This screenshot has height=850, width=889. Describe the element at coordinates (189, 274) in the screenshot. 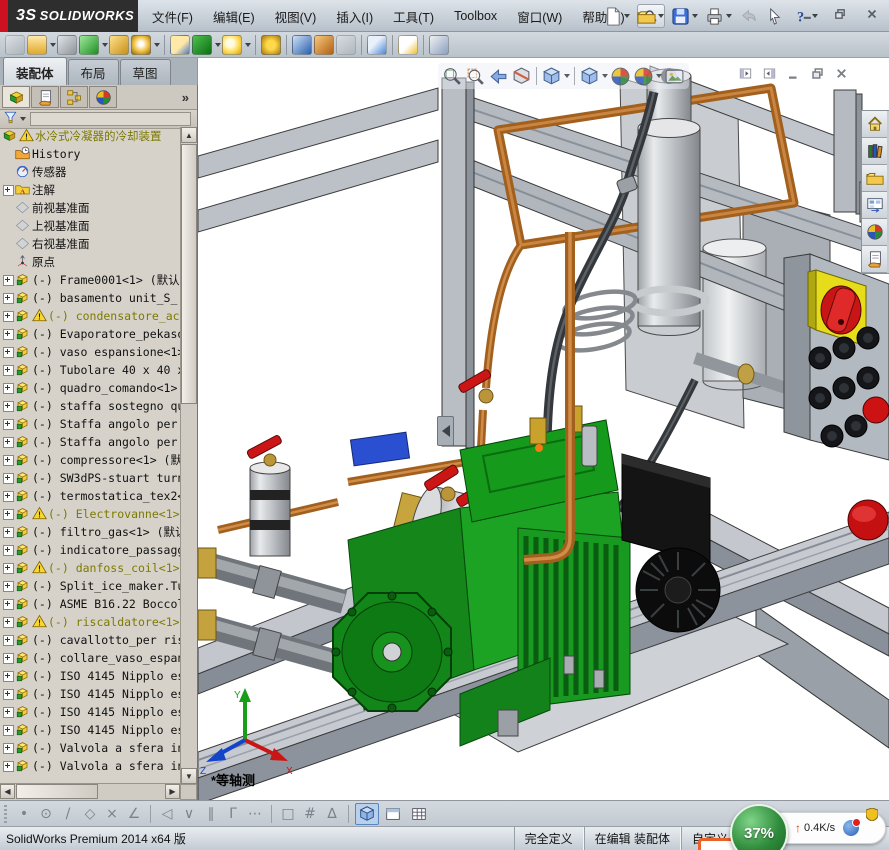

I see `vertical-scroll-thumb` at that location.